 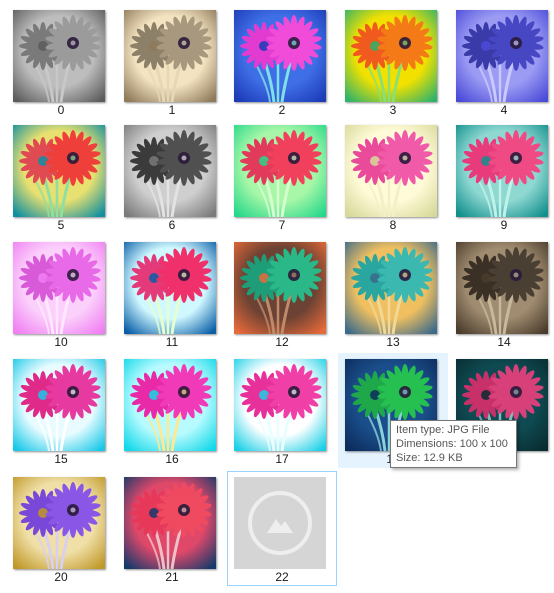 What do you see at coordinates (61, 342) in the screenshot?
I see `thumbnail-label: 10` at bounding box center [61, 342].